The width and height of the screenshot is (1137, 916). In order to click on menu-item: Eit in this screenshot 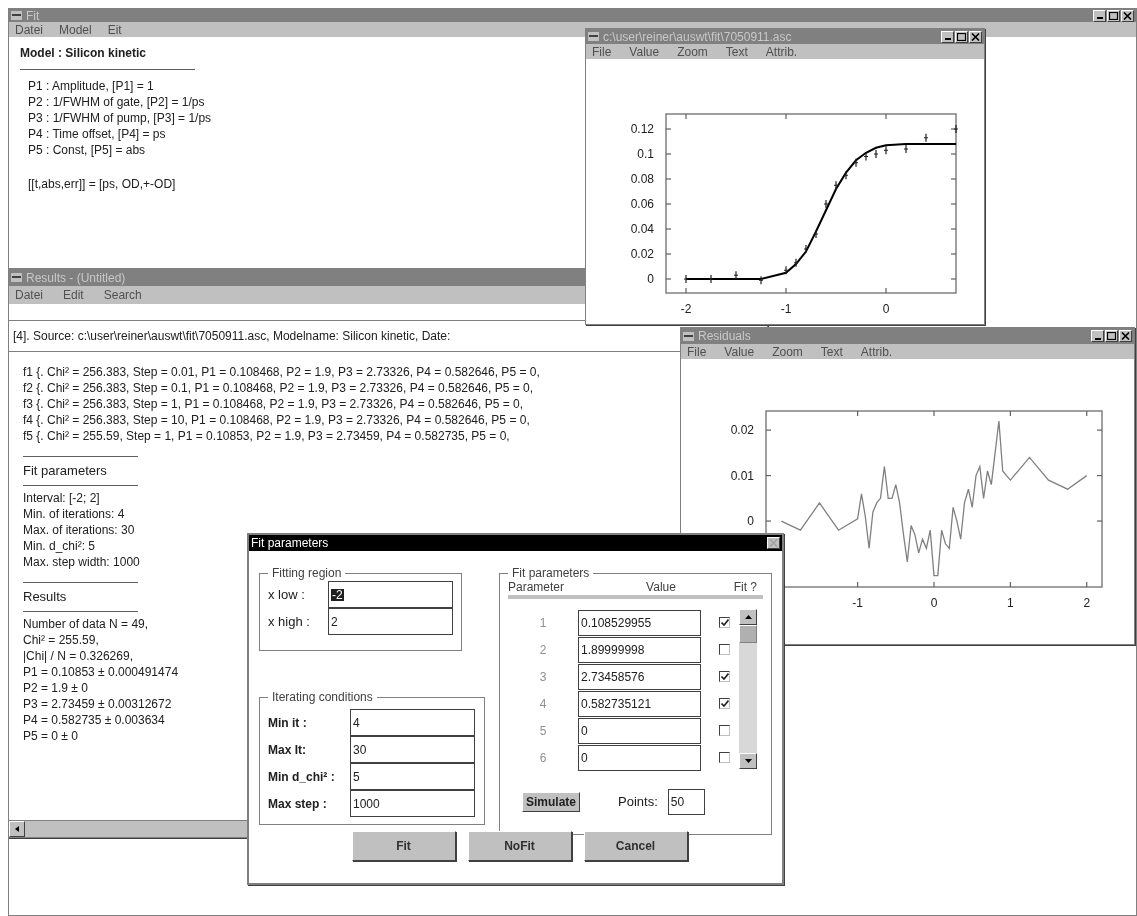, I will do `click(114, 29)`.